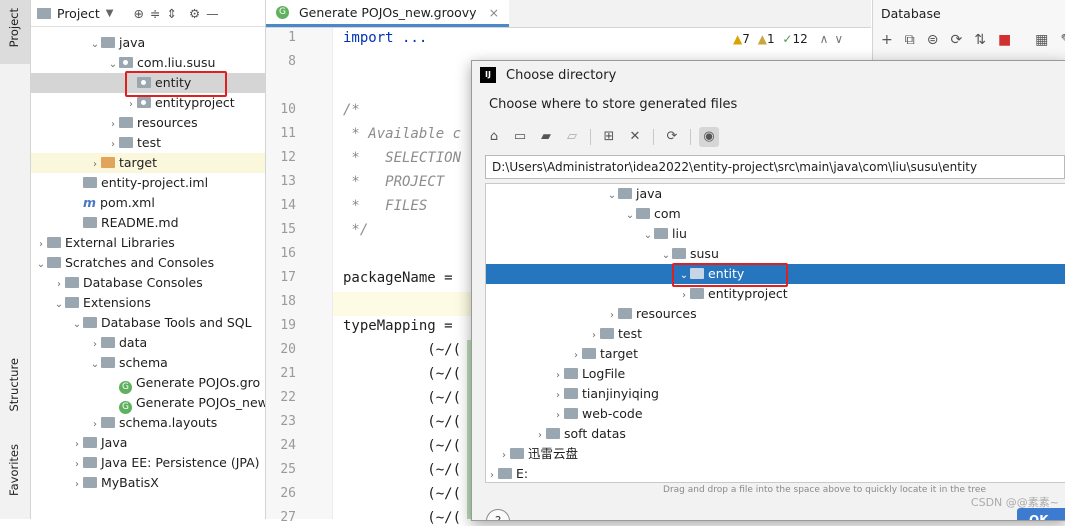 This screenshot has height=526, width=1065. Describe the element at coordinates (148, 163) in the screenshot. I see `project-tree-row: › target` at that location.